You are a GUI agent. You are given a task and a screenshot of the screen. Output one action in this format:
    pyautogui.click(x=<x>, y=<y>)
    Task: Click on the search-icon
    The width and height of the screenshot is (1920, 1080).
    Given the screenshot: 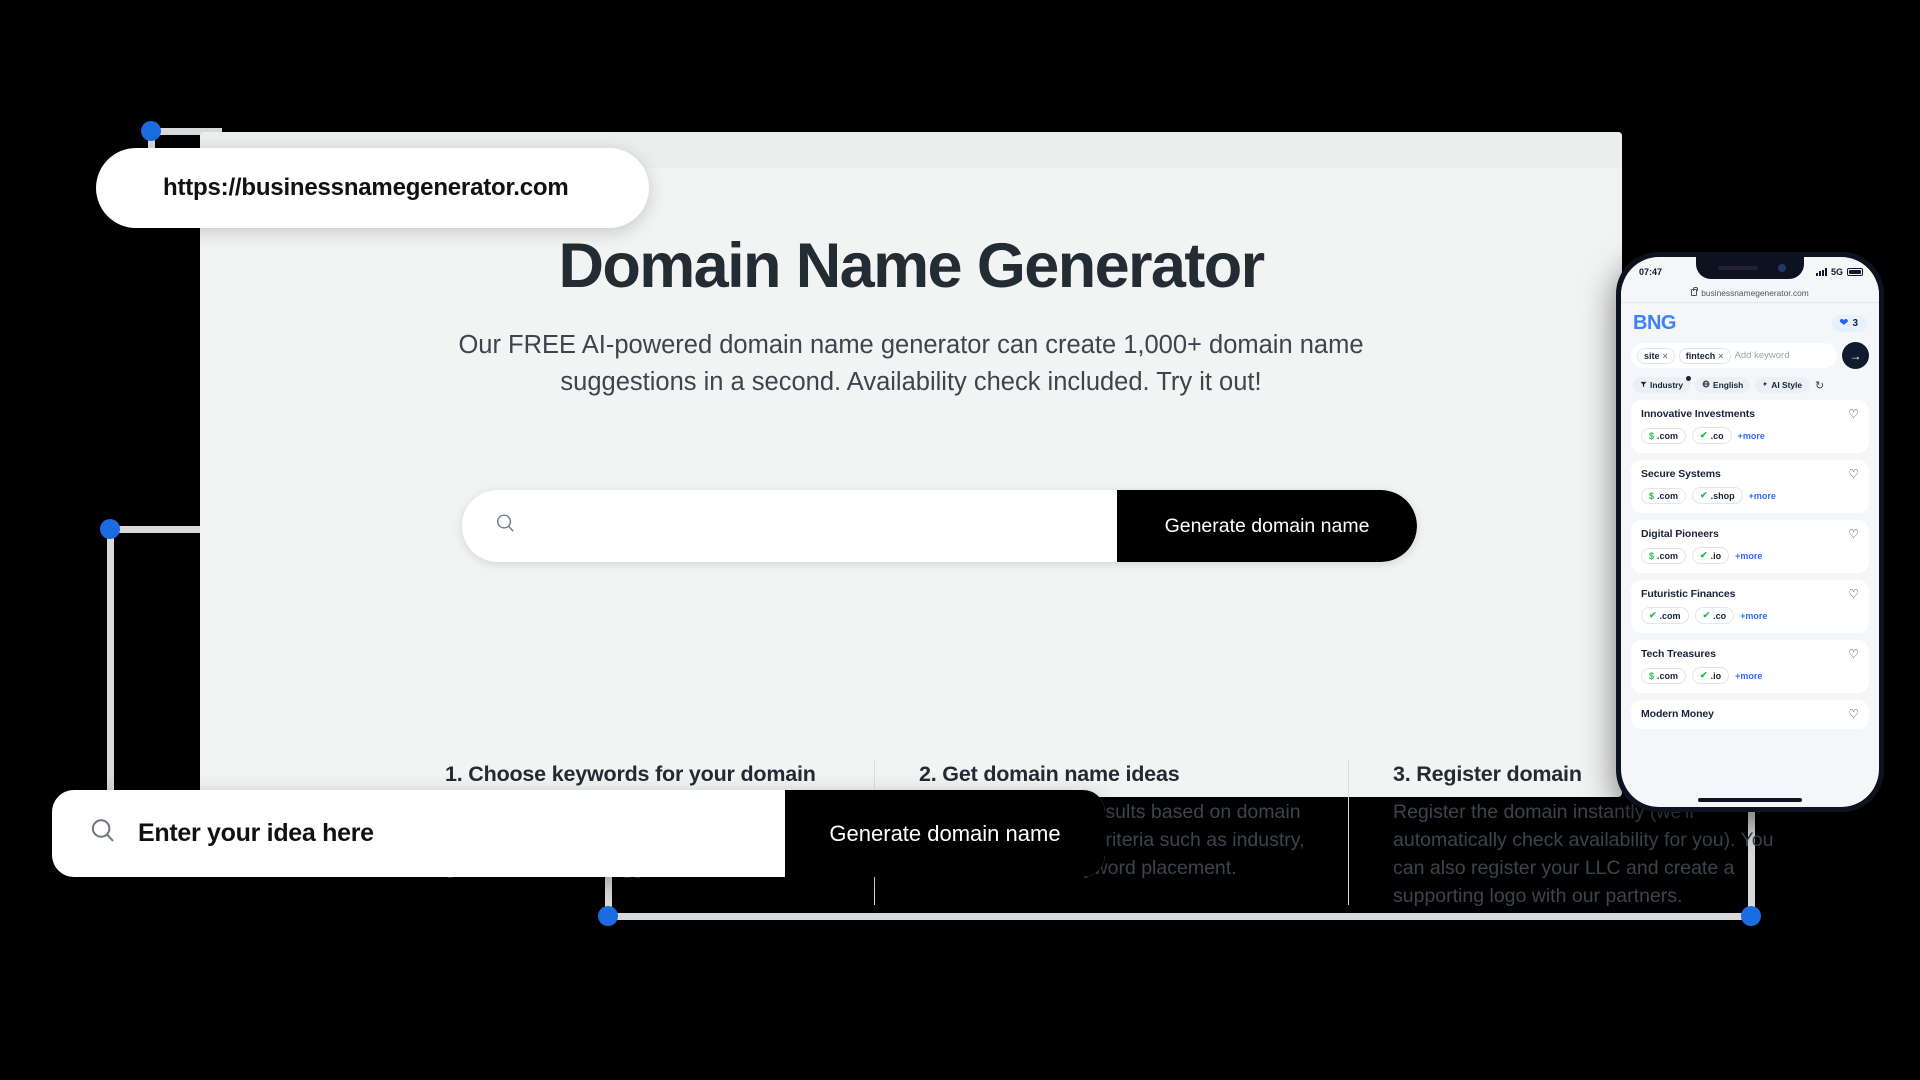 What is the action you would take?
    pyautogui.click(x=103, y=833)
    